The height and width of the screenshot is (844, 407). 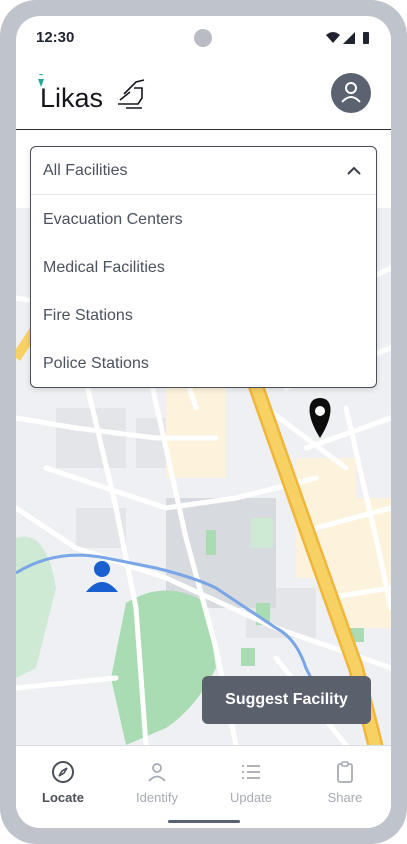 I want to click on status-bar: 12:30, so click(x=203, y=38).